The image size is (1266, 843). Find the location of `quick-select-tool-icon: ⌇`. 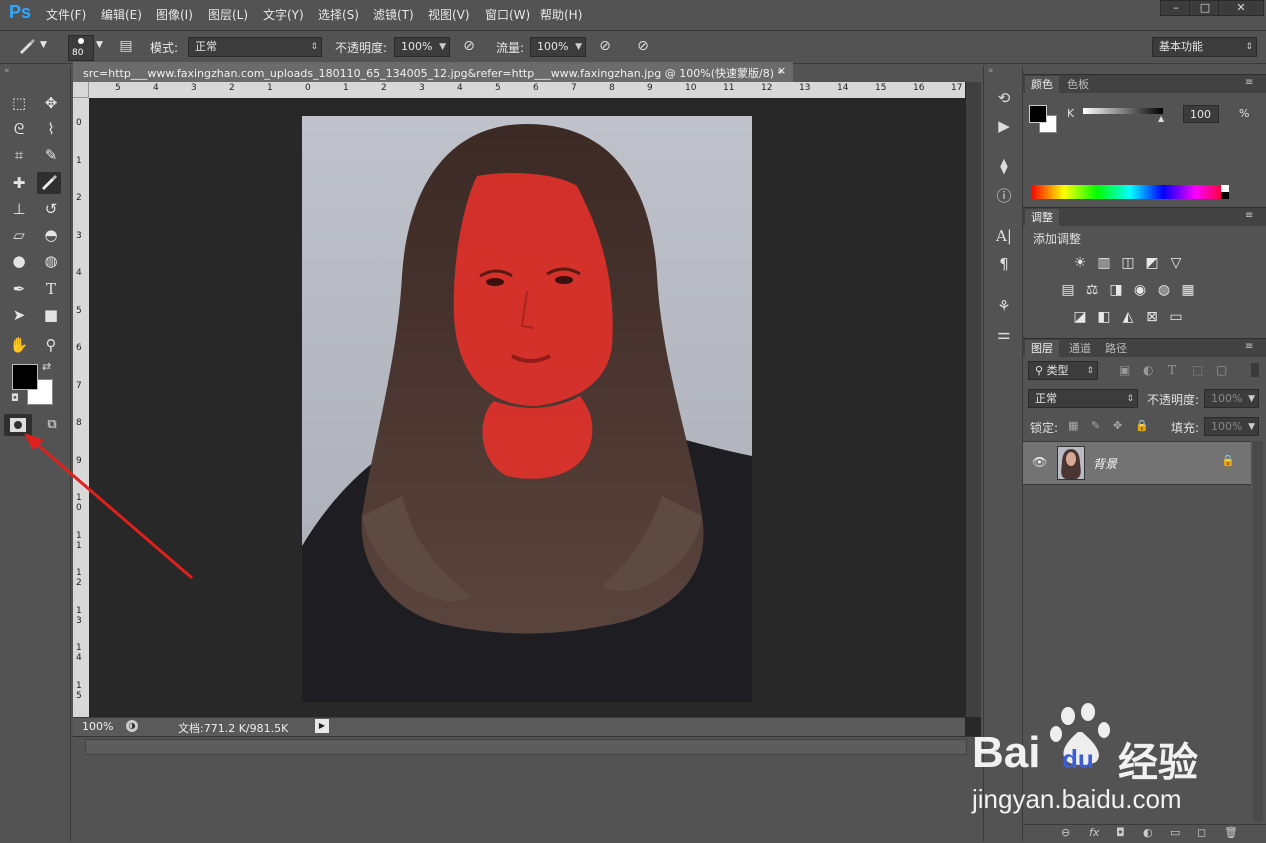

quick-select-tool-icon: ⌇ is located at coordinates (51, 129).